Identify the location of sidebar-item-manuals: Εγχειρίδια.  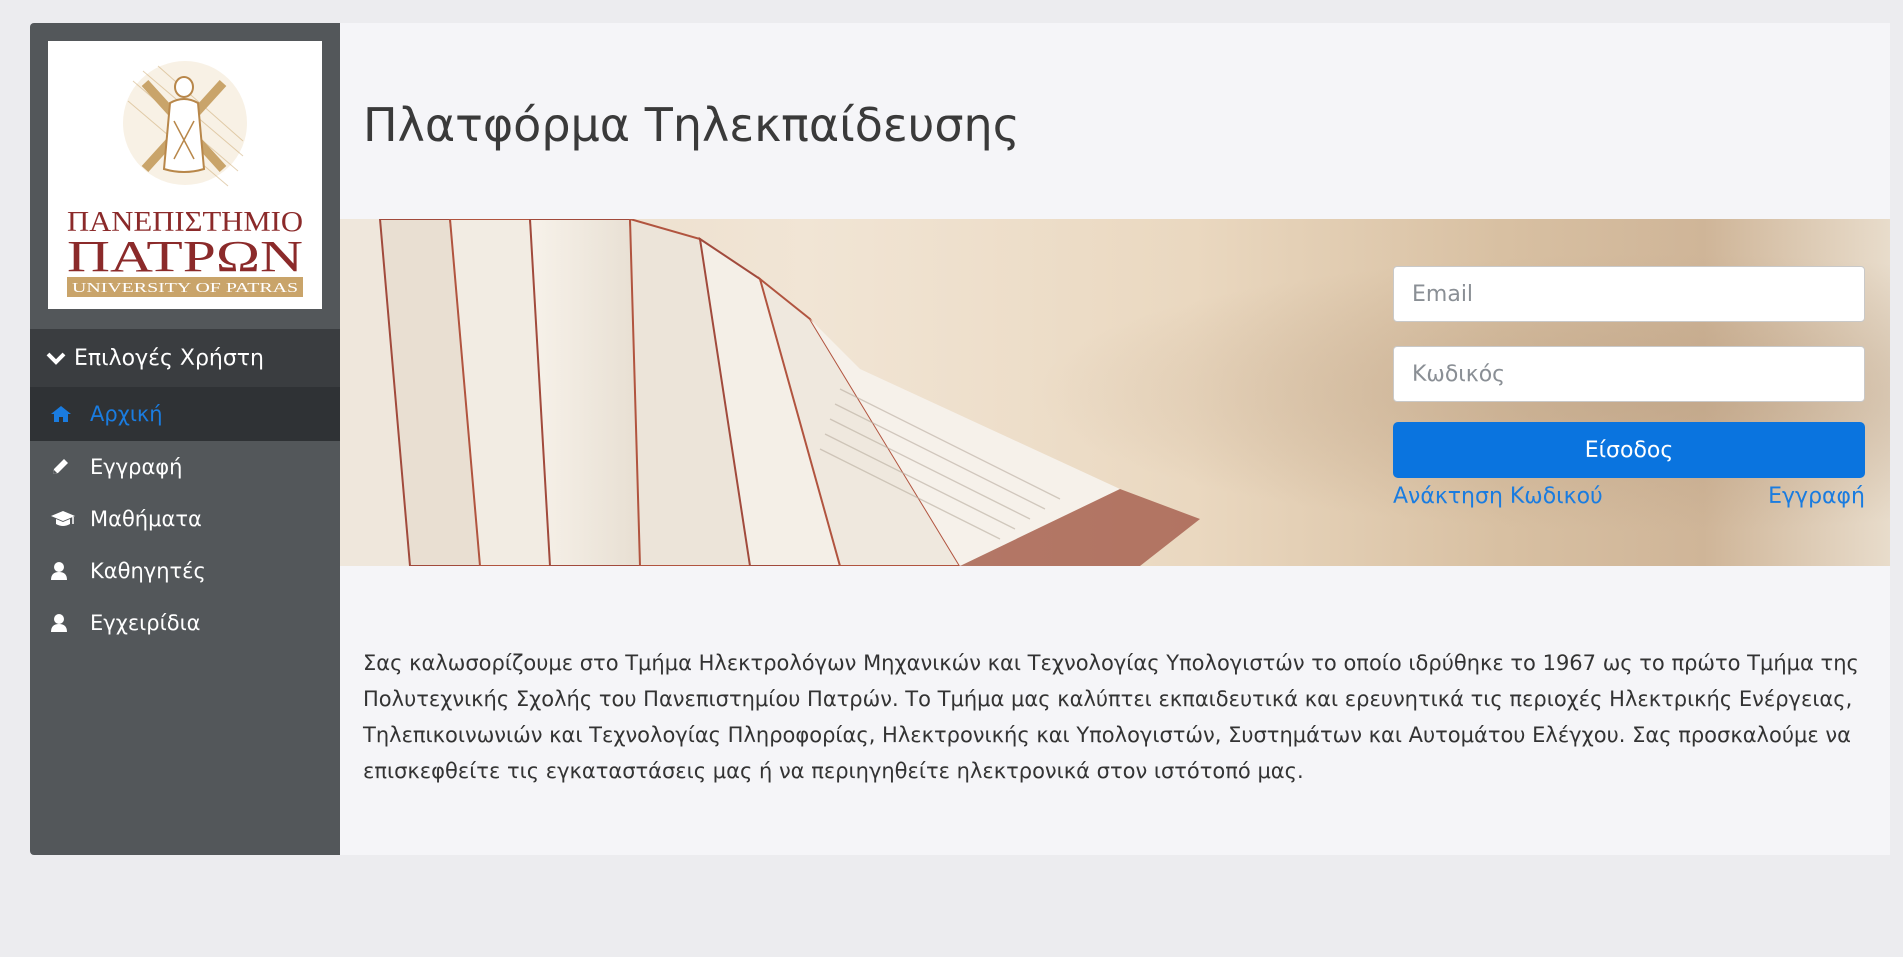
(185, 623).